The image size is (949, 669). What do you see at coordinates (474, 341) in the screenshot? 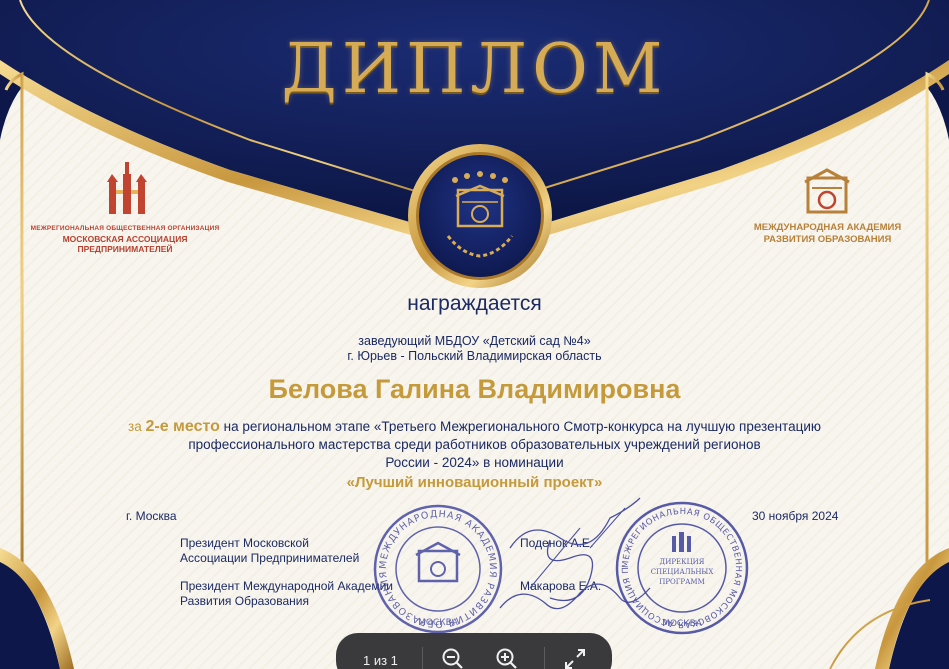
I see `position-line-1: заведующий МБДОУ «Детский сад №4»` at bounding box center [474, 341].